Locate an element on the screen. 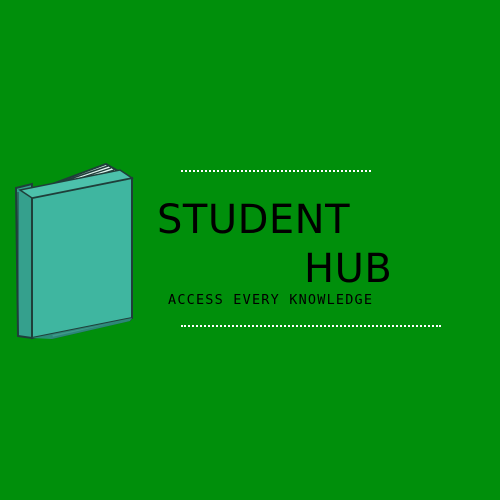 This screenshot has height=500, width=500. bottom-dotted-divider is located at coordinates (311, 326).